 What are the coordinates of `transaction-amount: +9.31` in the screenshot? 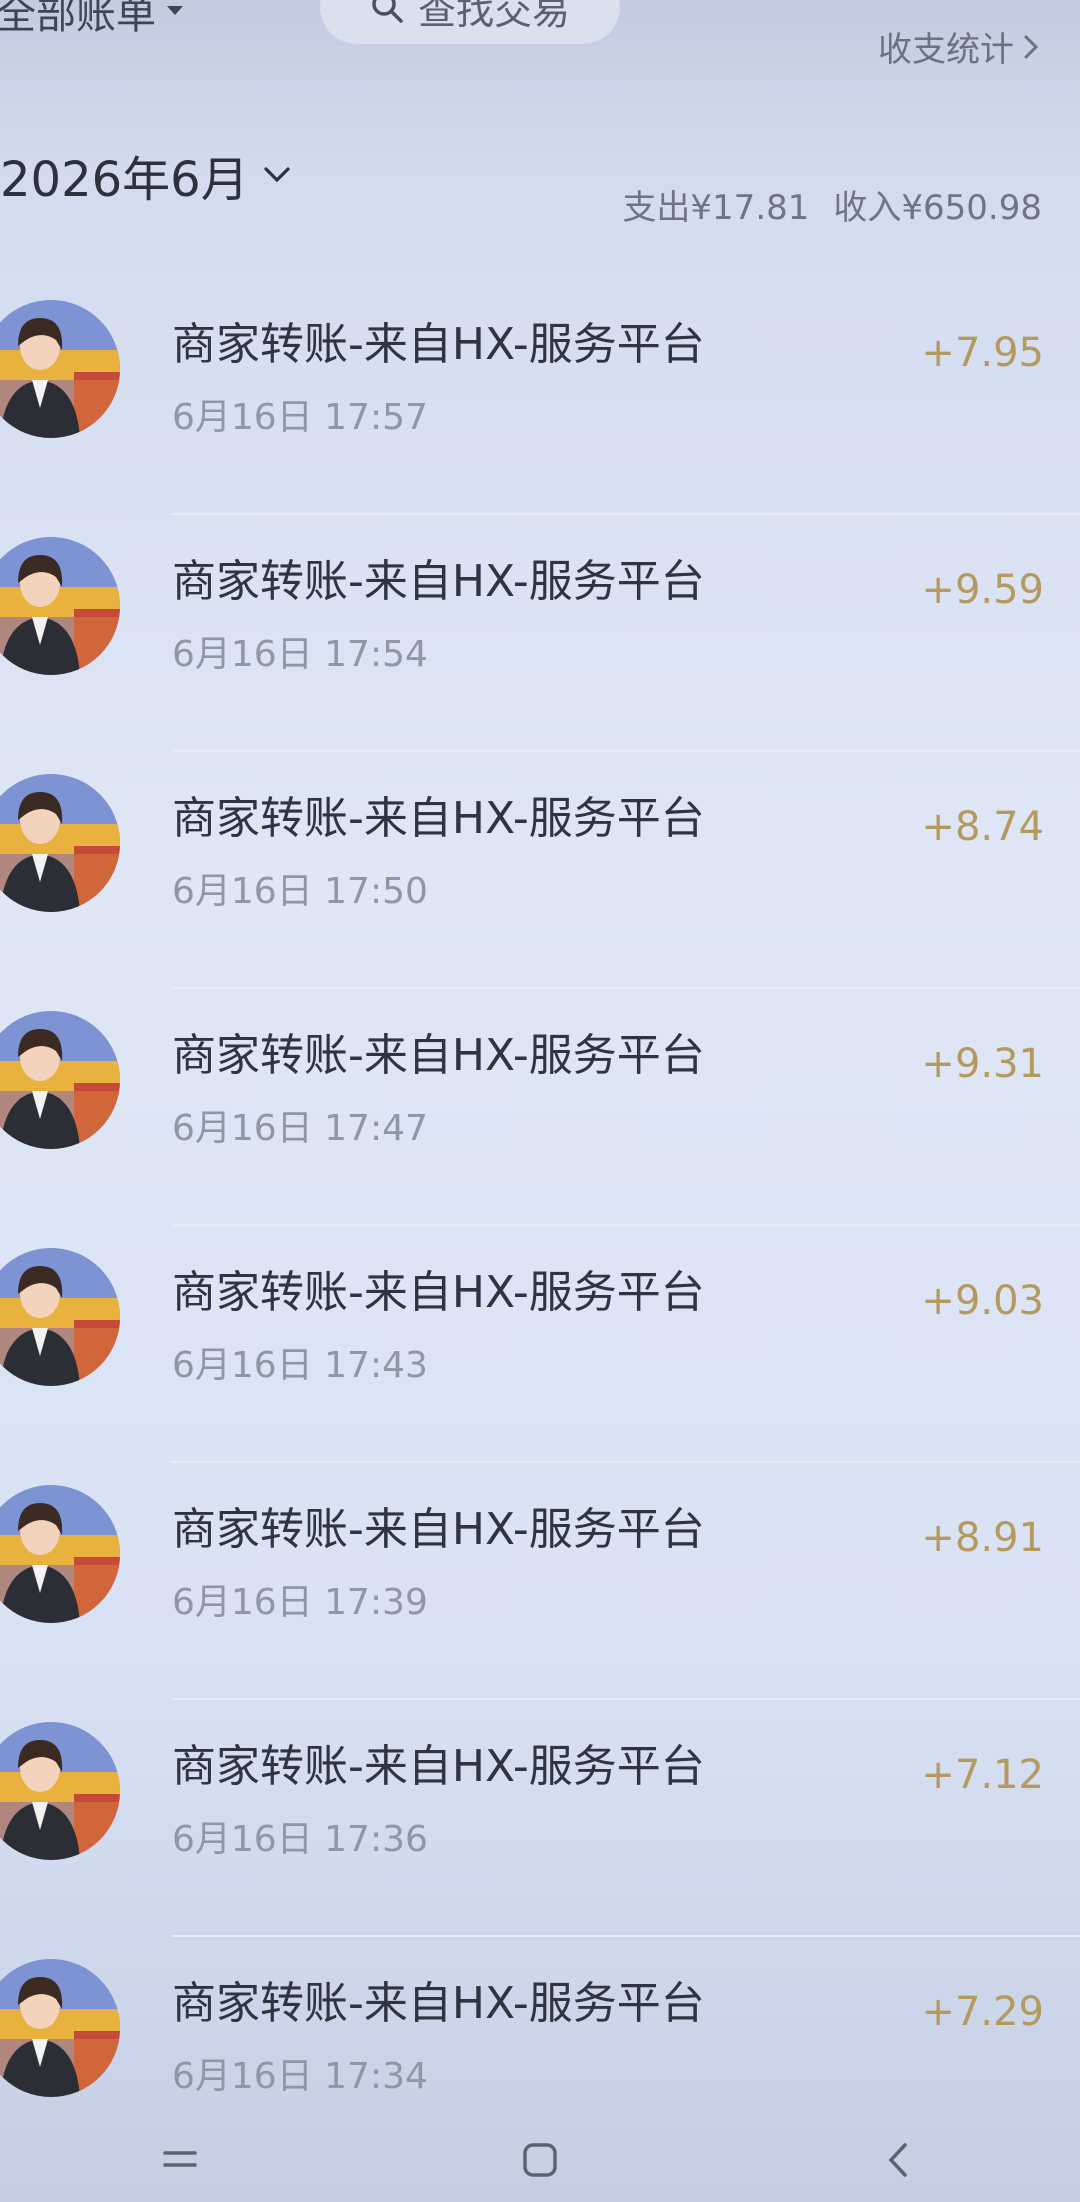 It's located at (982, 1064).